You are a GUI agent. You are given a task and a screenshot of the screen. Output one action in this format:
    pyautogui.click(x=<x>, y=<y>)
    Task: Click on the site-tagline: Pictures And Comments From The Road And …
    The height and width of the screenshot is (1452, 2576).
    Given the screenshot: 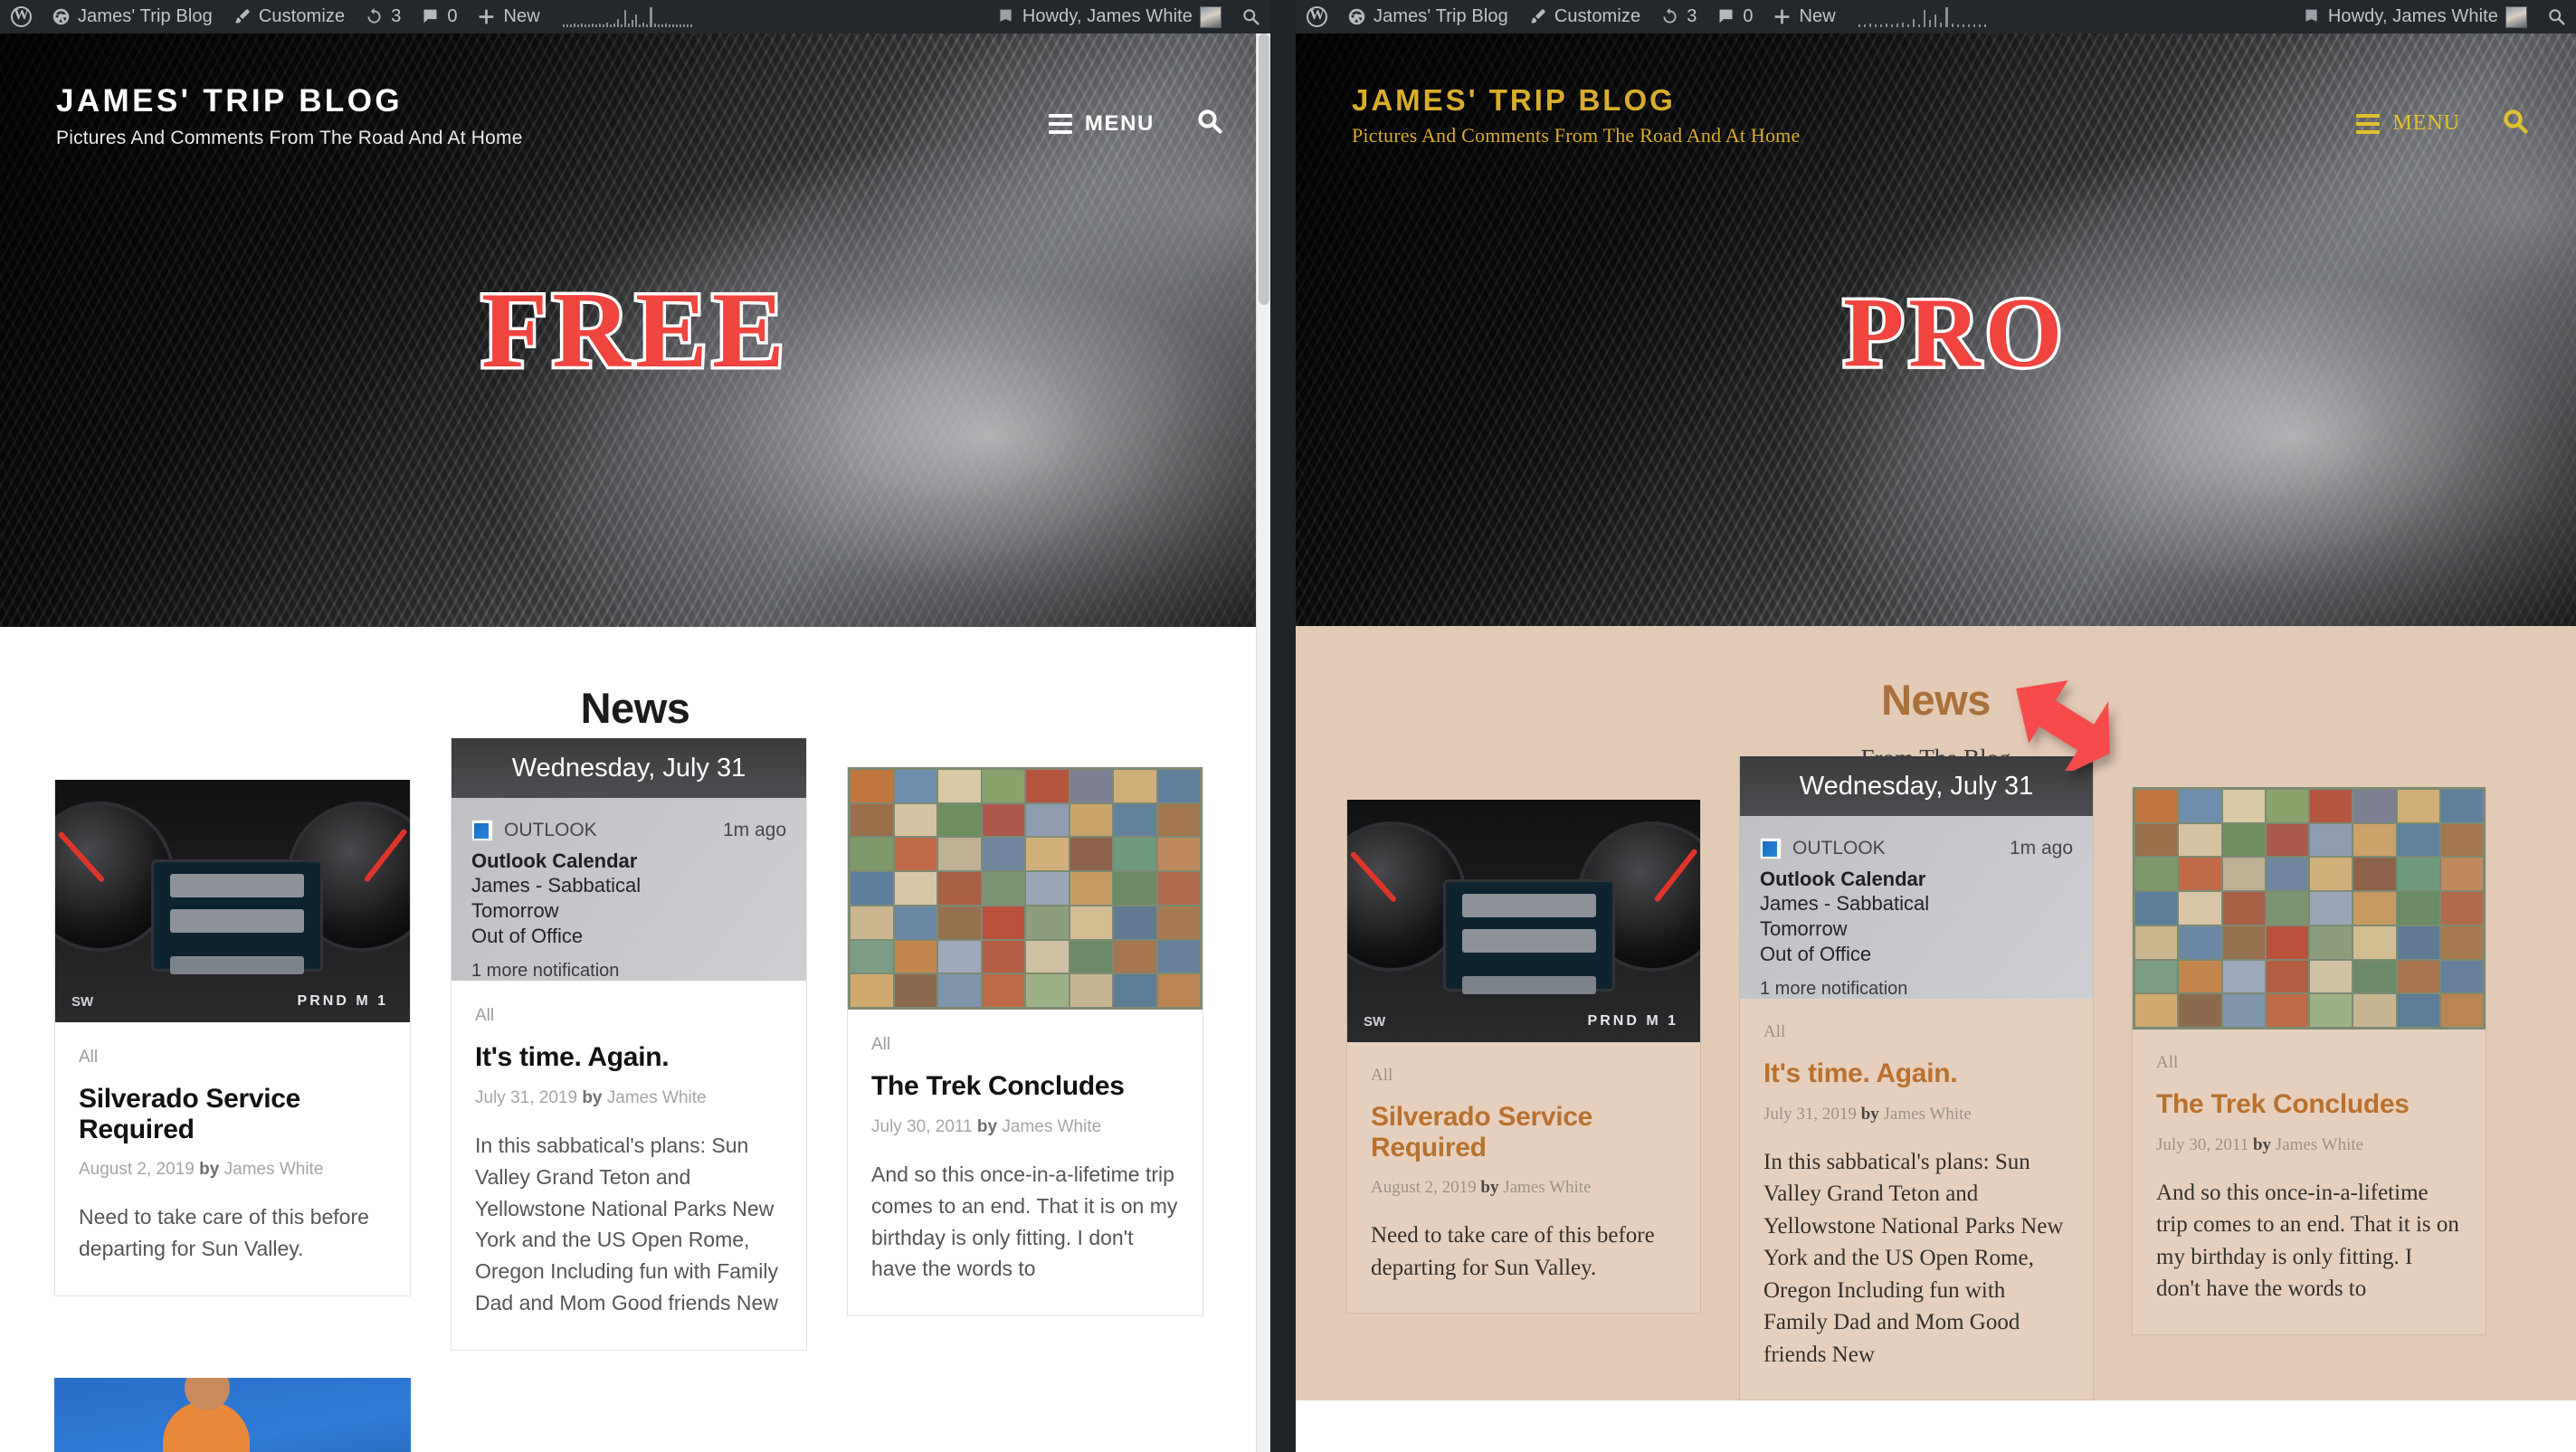 What is the action you would take?
    pyautogui.click(x=290, y=138)
    